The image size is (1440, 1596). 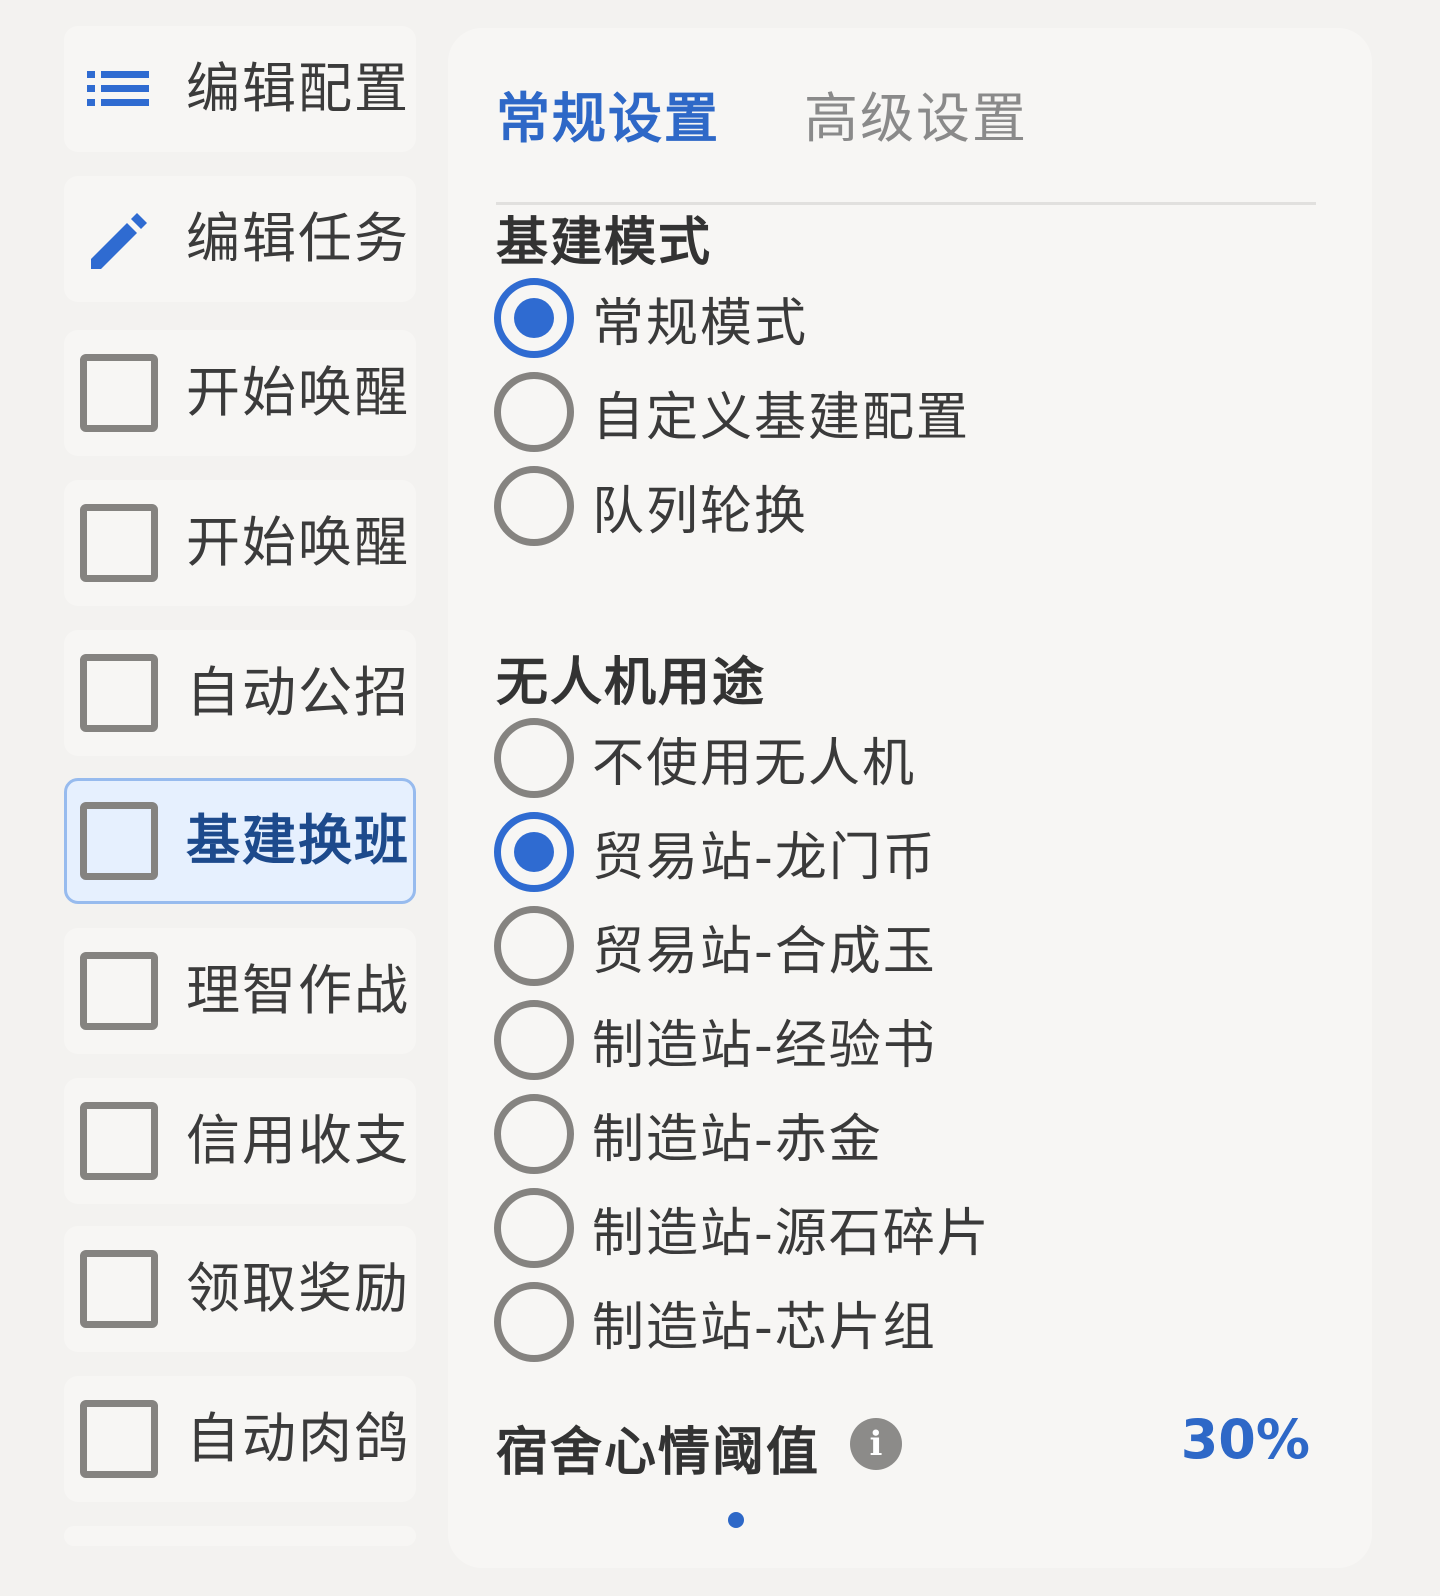 What do you see at coordinates (298, 1438) in the screenshot?
I see `task-label: 自动肉鸽` at bounding box center [298, 1438].